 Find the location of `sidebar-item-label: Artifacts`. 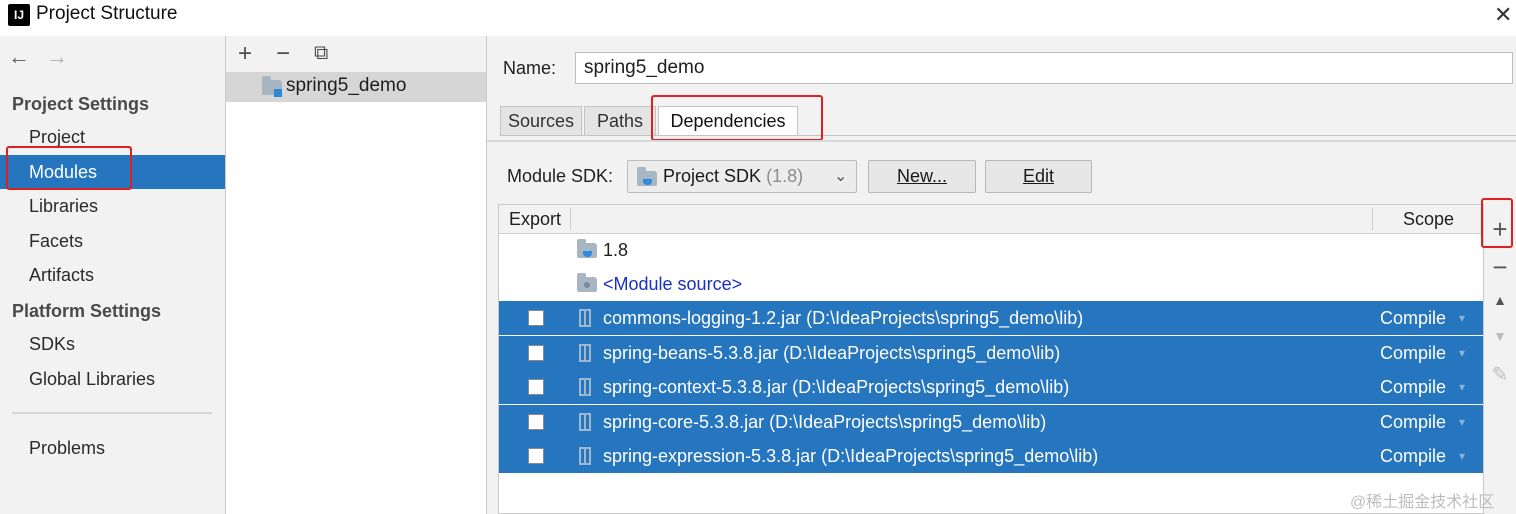

sidebar-item-label: Artifacts is located at coordinates (62, 275).